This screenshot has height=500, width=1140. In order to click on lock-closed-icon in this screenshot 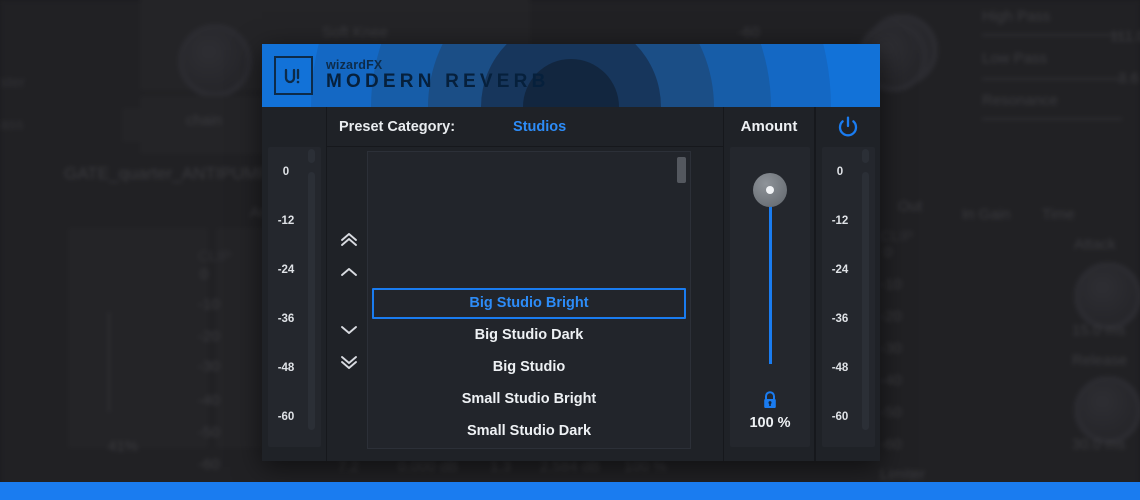, I will do `click(770, 402)`.